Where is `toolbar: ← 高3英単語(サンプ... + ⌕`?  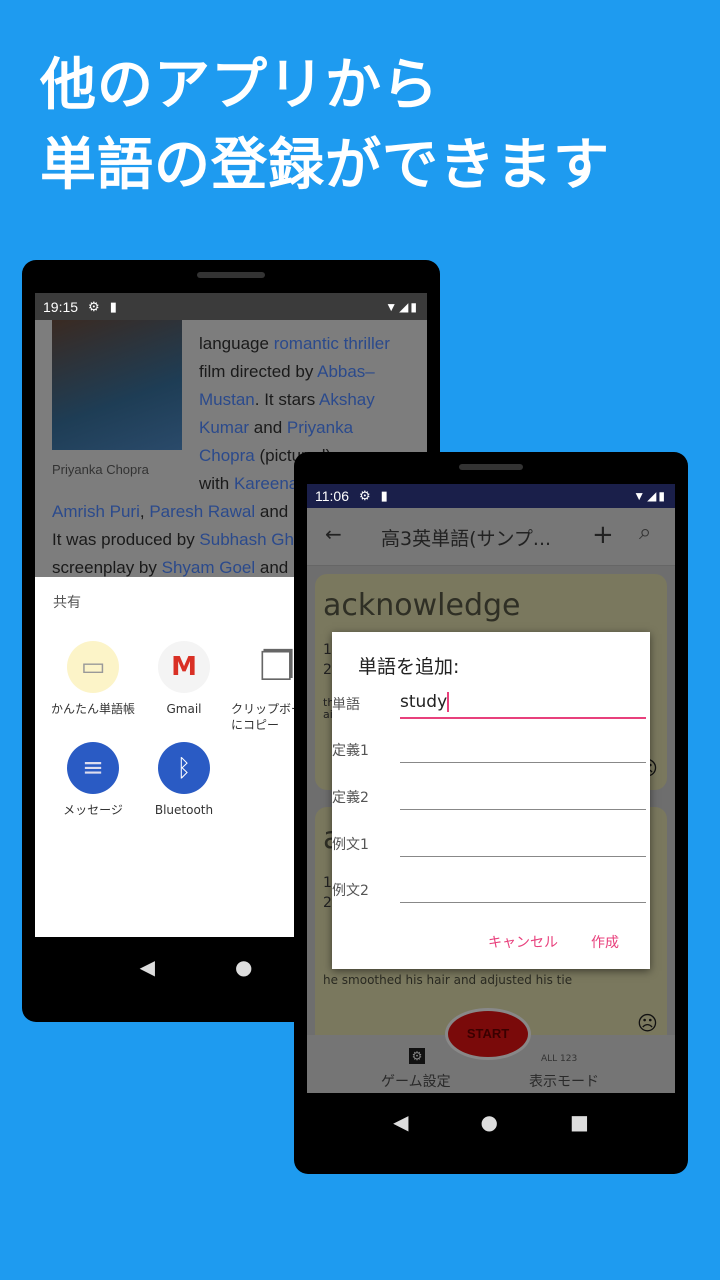 toolbar: ← 高3英単語(サンプ... + ⌕ is located at coordinates (491, 537).